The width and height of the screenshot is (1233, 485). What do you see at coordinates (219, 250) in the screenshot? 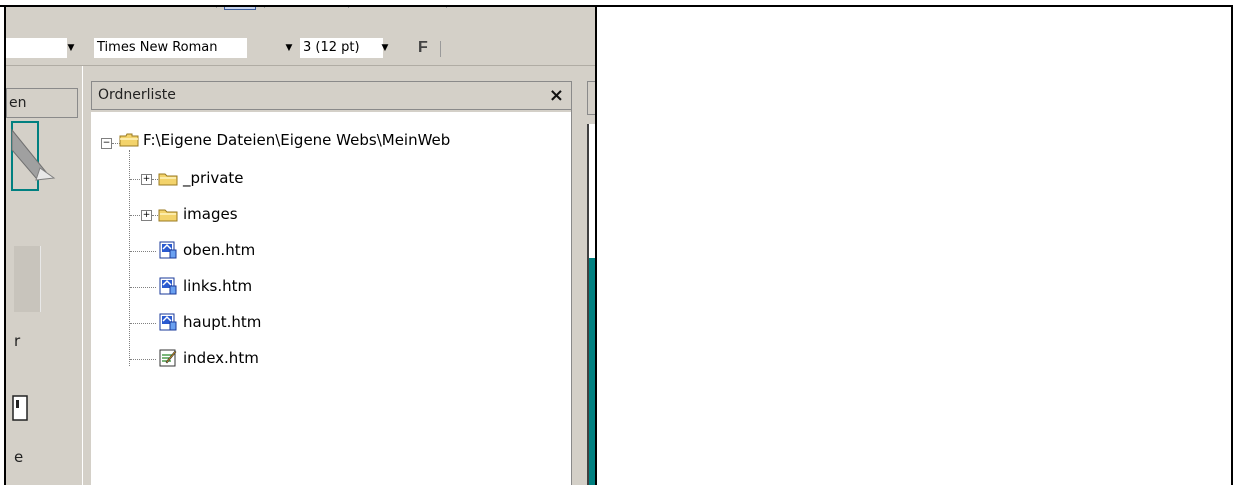
I see `tree-item-oben: oben.htm` at bounding box center [219, 250].